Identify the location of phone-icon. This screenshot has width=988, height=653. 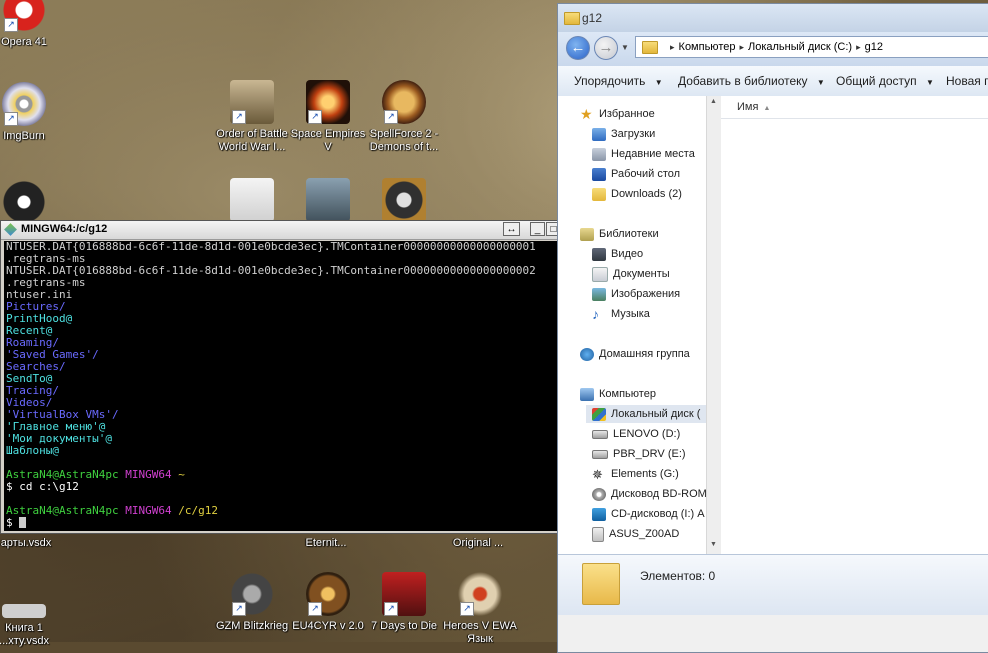
(598, 534).